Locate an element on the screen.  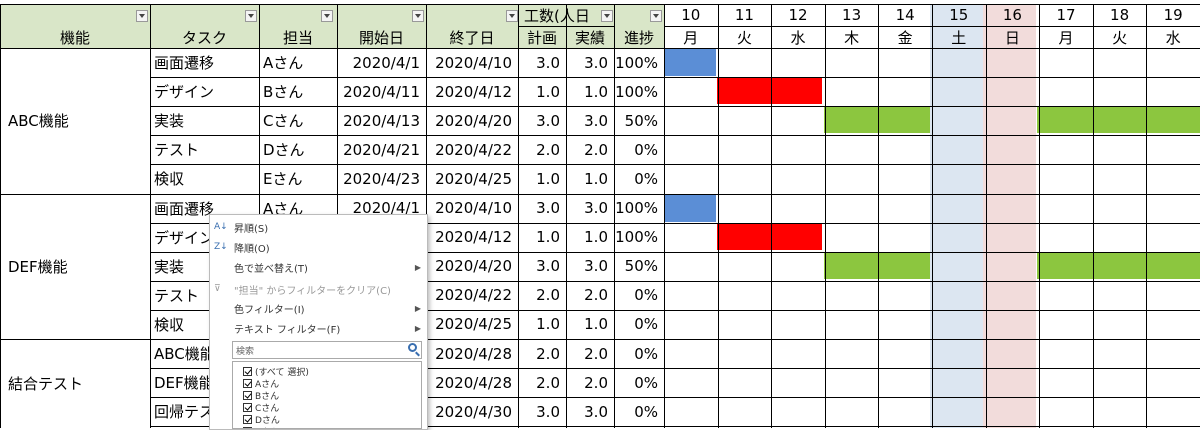
end-date-cell: 2020/4/30 is located at coordinates (472, 411).